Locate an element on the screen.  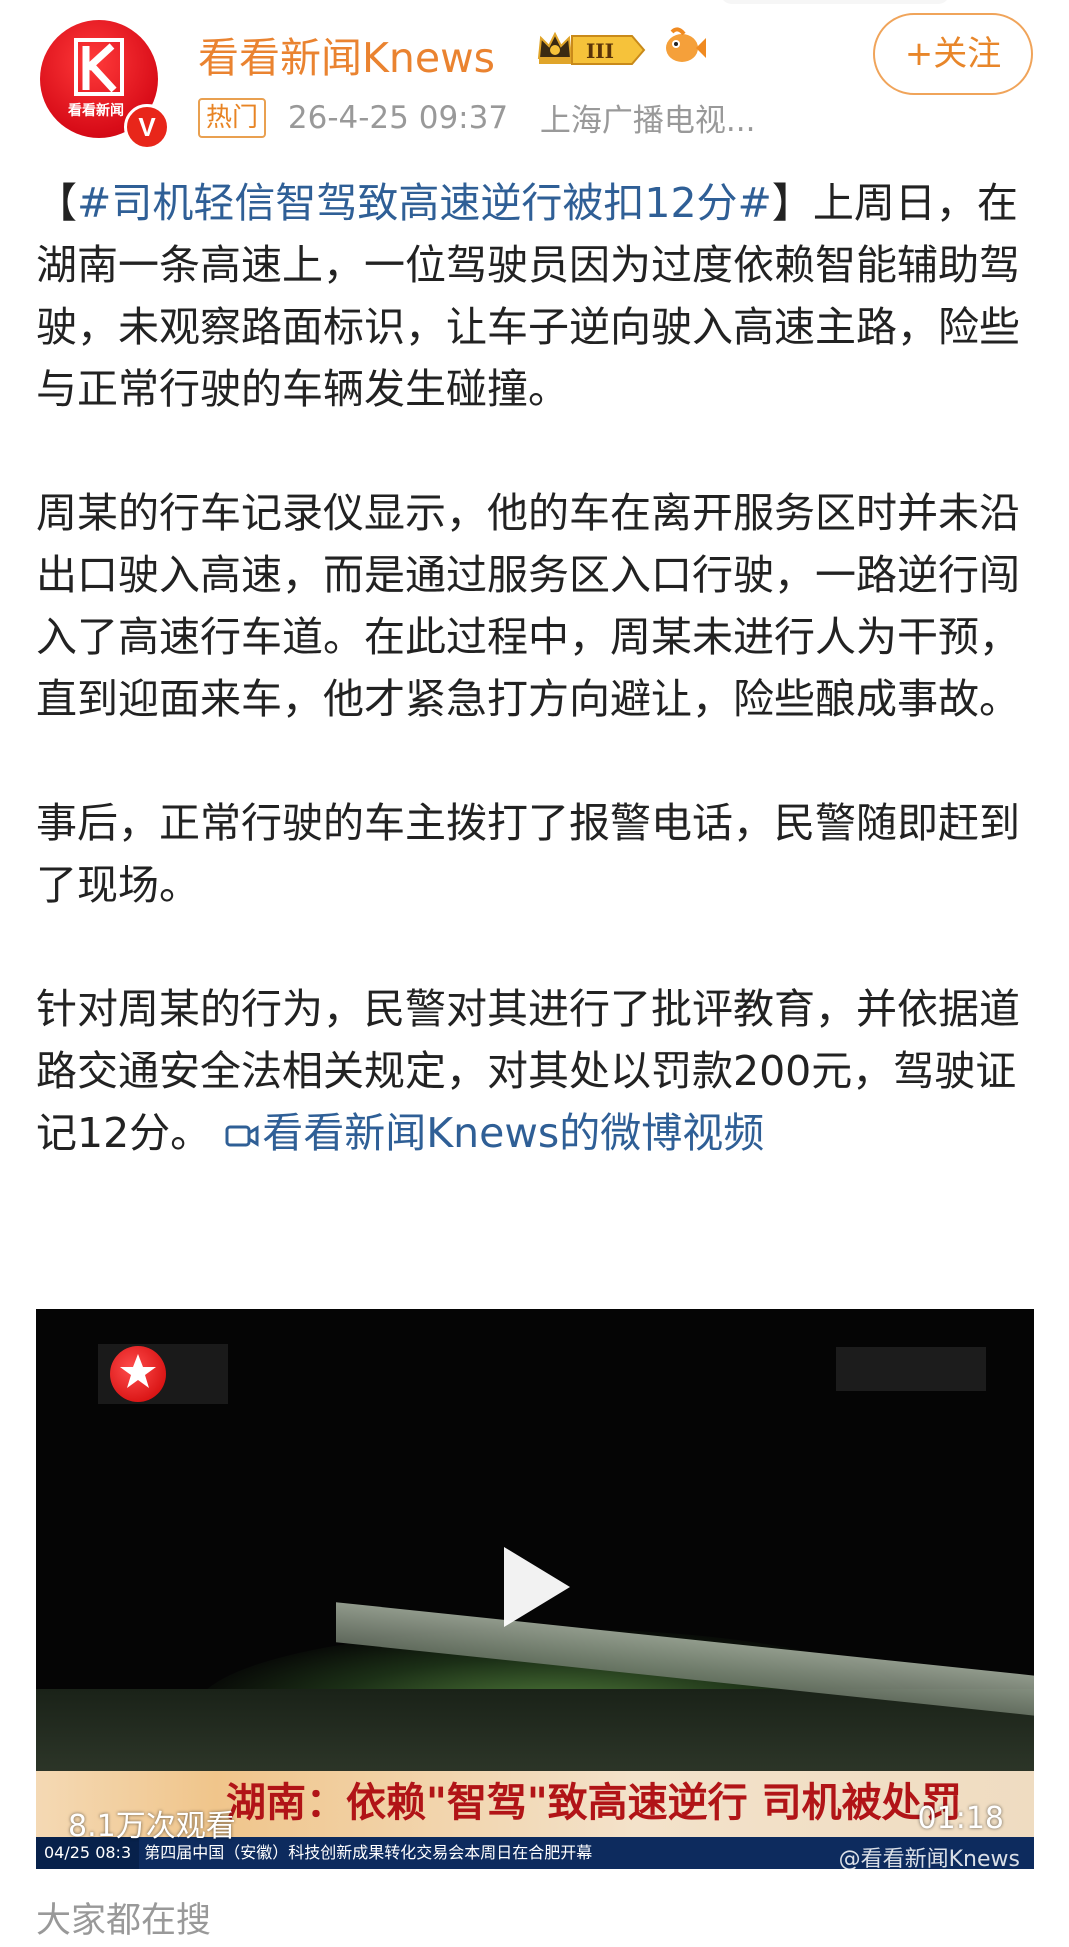
level-badge-text: III is located at coordinates (600, 51).